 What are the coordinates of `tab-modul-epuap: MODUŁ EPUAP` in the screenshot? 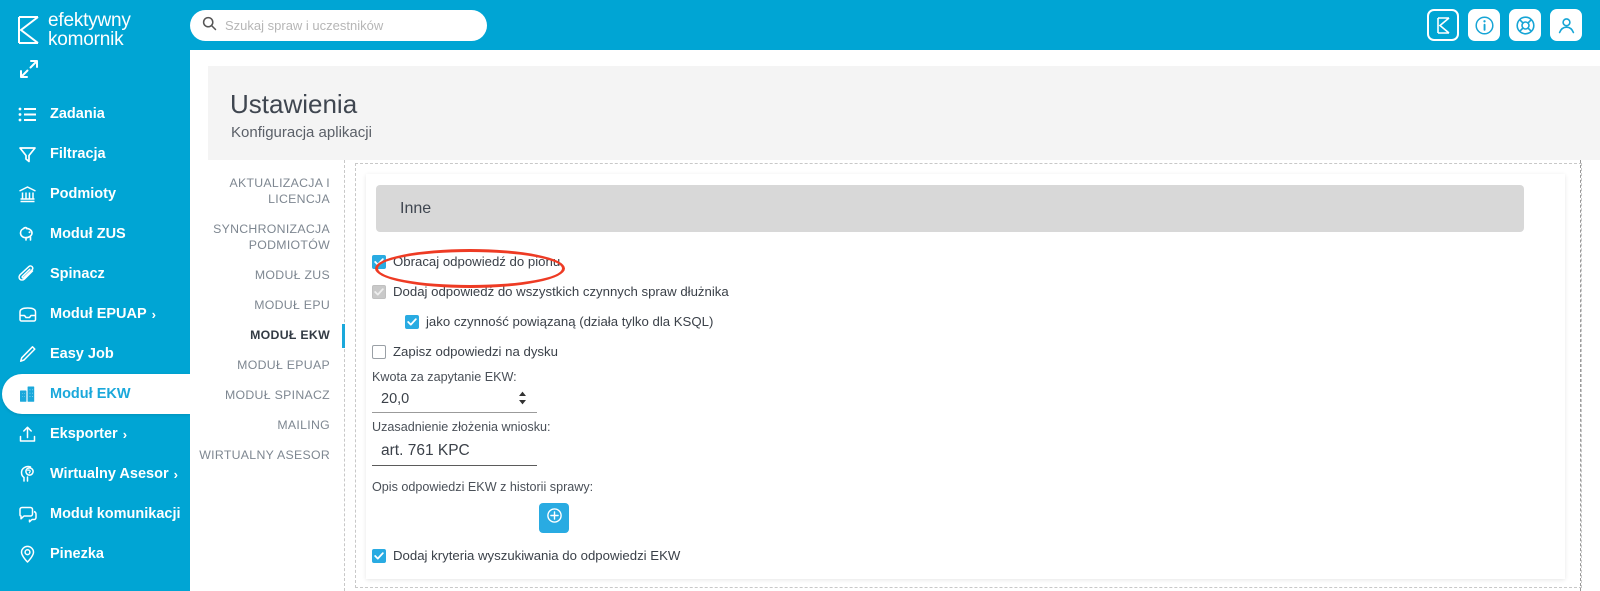 It's located at (267, 365).